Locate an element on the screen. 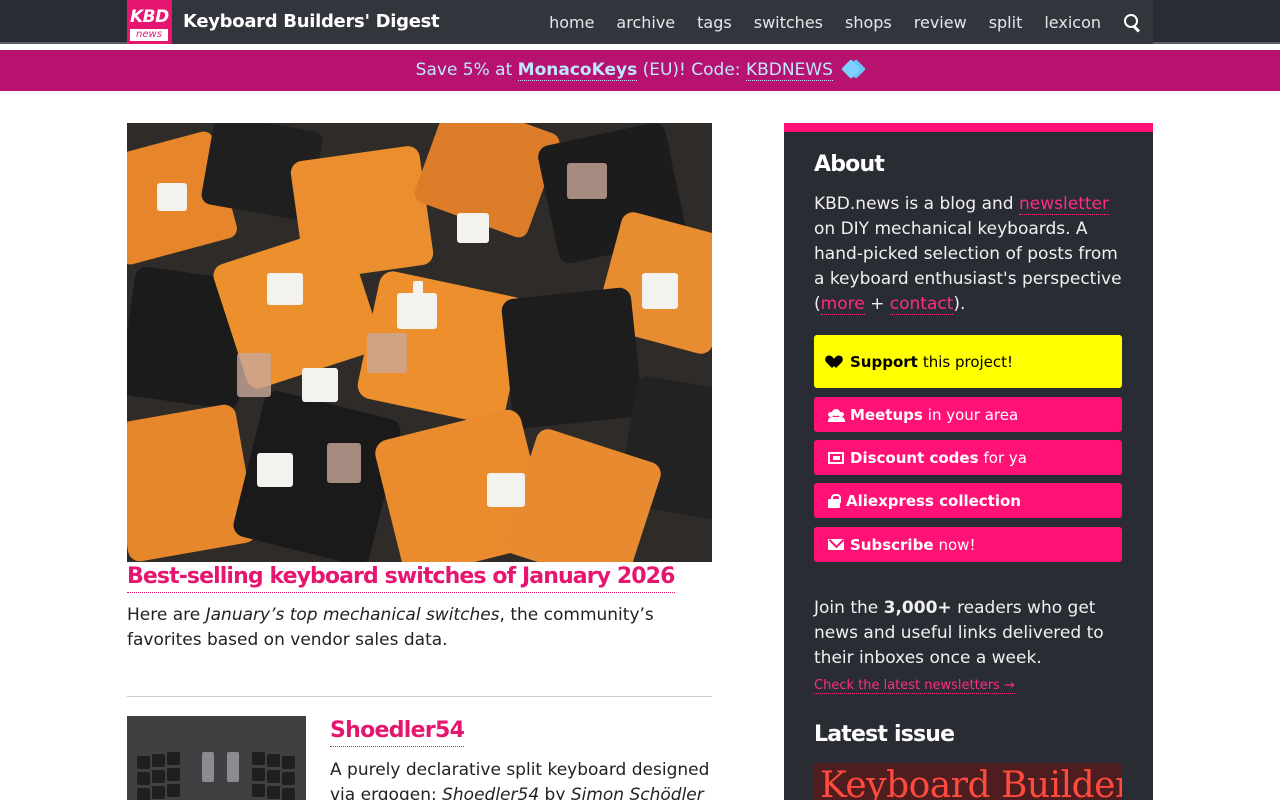 Image resolution: width=1280 pixels, height=800 pixels. subscribe-button-rest: now! is located at coordinates (957, 544).